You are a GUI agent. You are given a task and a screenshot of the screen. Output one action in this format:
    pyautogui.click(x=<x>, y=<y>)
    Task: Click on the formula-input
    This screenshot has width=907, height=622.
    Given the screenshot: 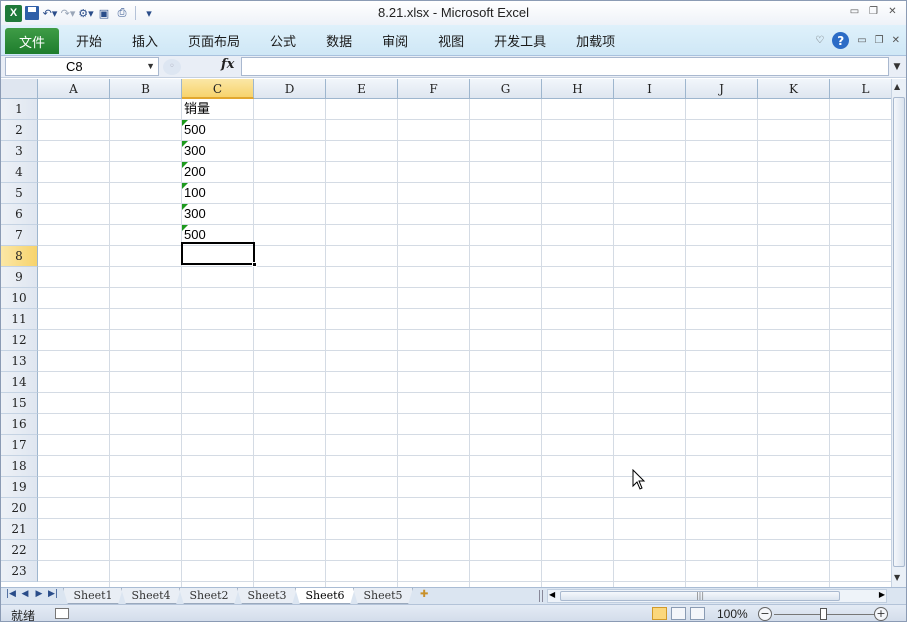 What is the action you would take?
    pyautogui.click(x=565, y=66)
    